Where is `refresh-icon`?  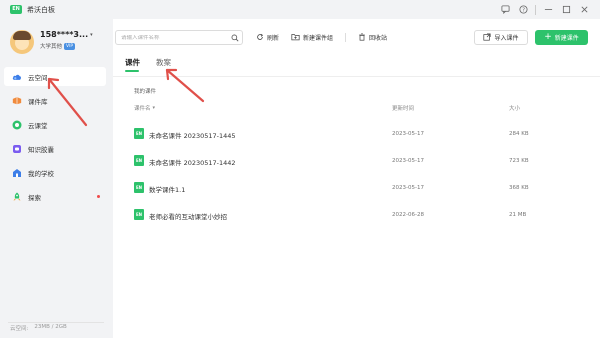
refresh-icon is located at coordinates (260, 38).